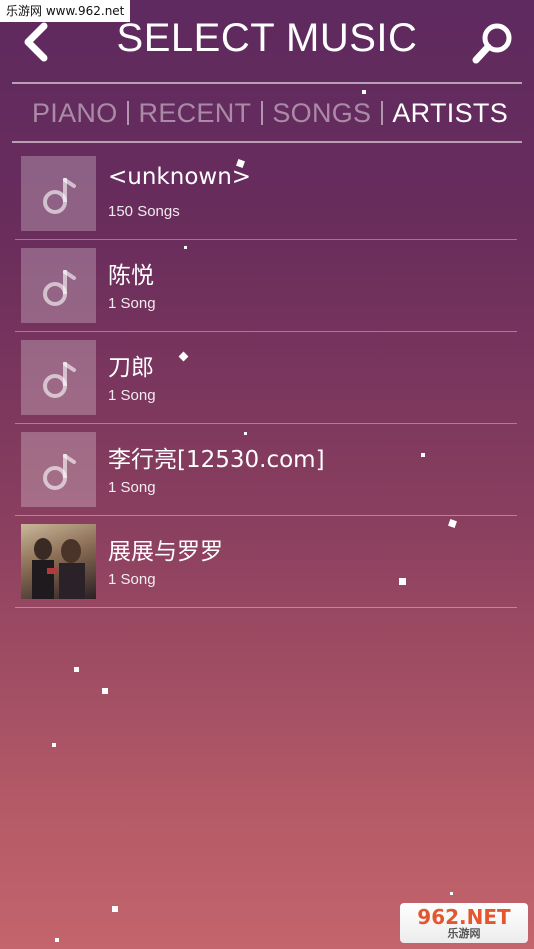 This screenshot has width=534, height=949. I want to click on tab-artists: ARTISTS, so click(450, 113).